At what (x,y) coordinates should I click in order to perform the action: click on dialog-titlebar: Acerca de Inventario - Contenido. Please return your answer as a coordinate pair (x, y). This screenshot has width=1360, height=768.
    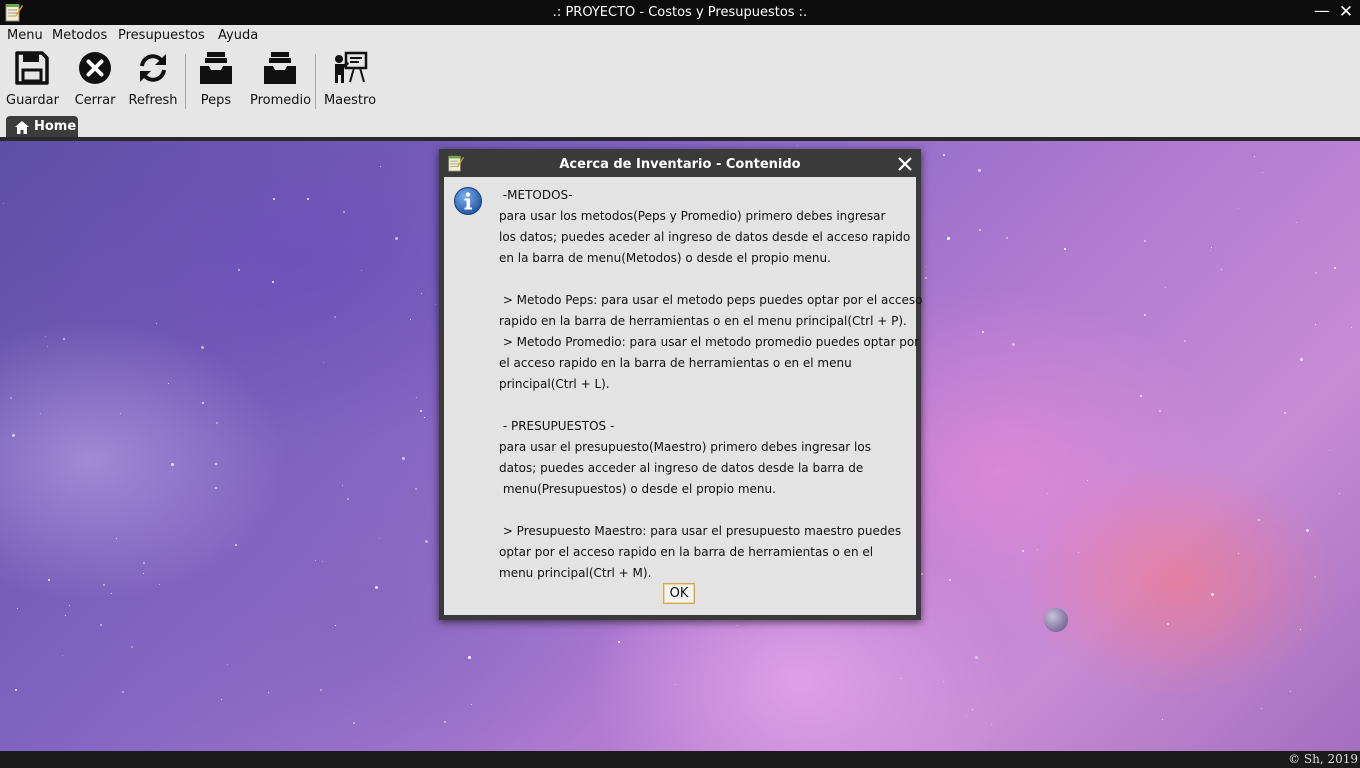
    Looking at the image, I should click on (680, 163).